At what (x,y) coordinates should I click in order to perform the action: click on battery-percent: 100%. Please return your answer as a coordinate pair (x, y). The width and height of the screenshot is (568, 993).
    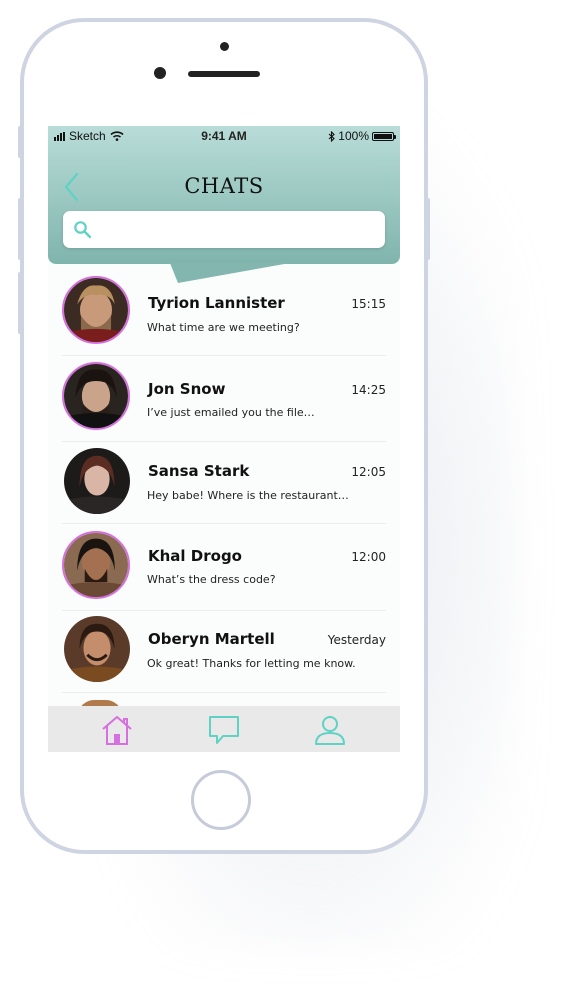
    Looking at the image, I should click on (353, 136).